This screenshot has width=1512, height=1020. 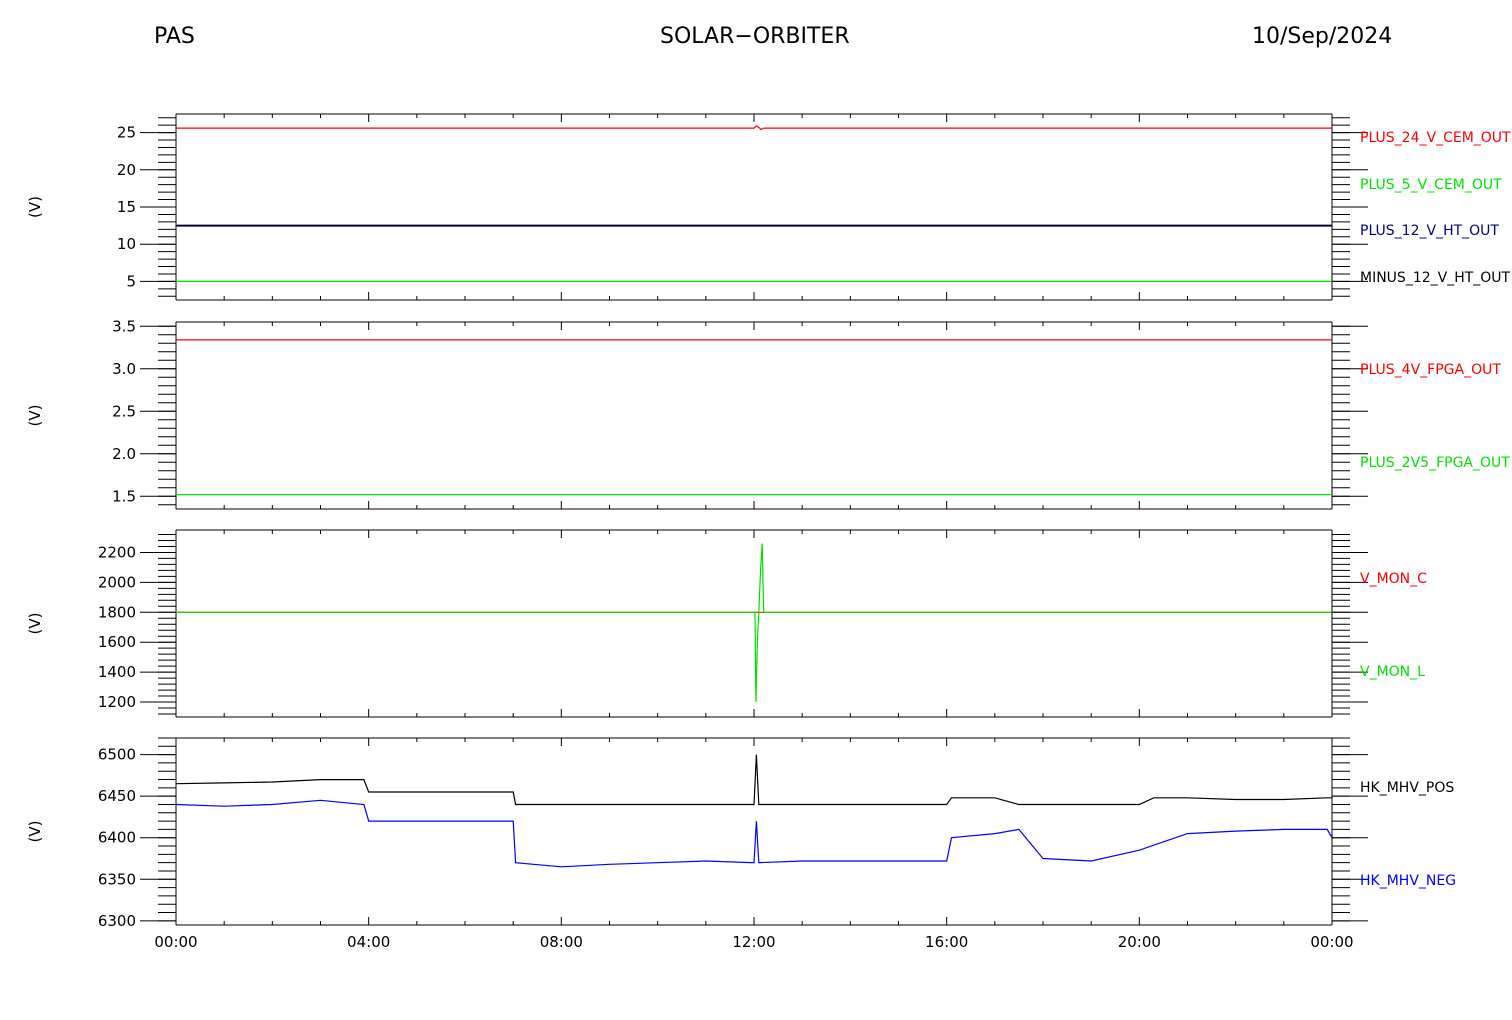 I want to click on x-tick-label: 12:00, so click(x=753, y=942).